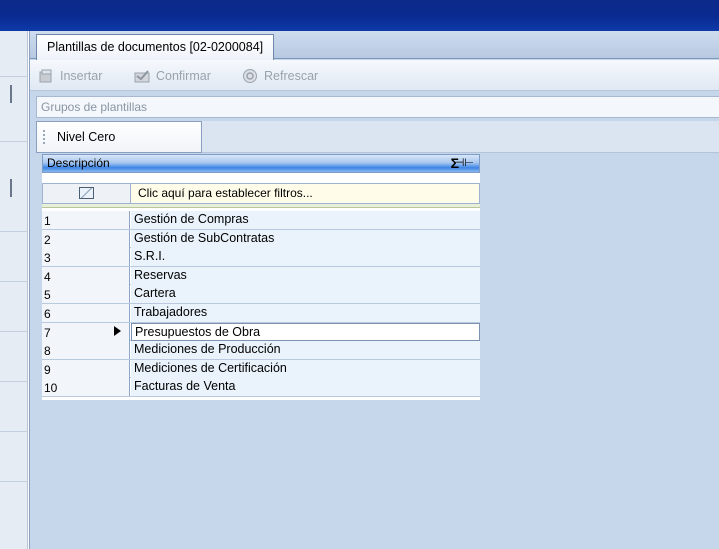  I want to click on row-description: Presupuestos de Obra, so click(305, 331).